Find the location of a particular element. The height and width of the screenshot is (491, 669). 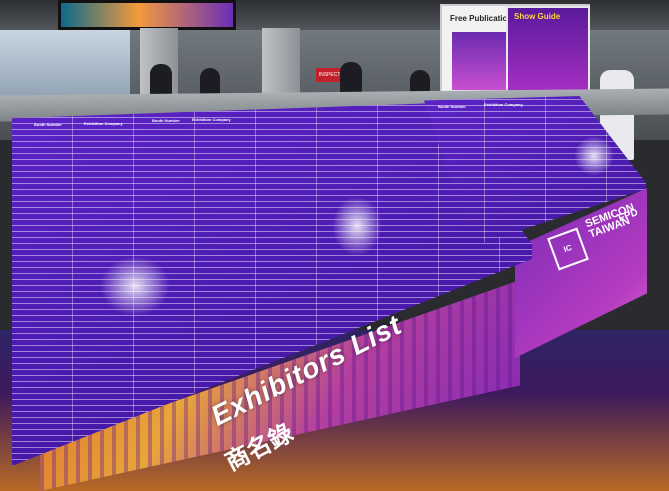

publication-shelf is located at coordinates (479, 61).